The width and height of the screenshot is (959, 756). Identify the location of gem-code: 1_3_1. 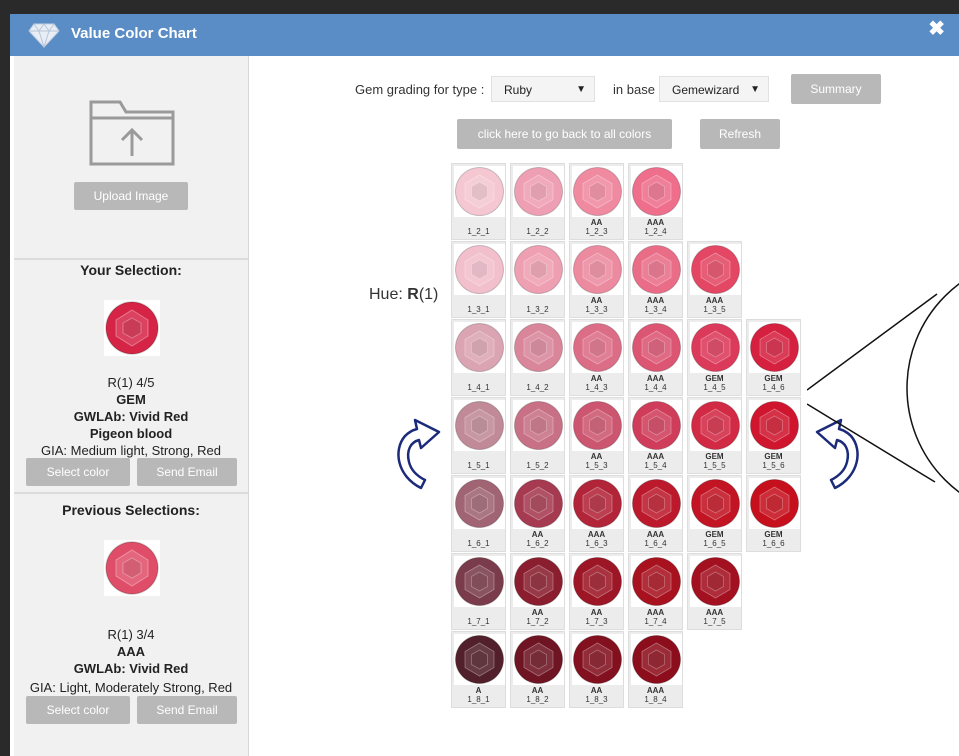
(478, 309).